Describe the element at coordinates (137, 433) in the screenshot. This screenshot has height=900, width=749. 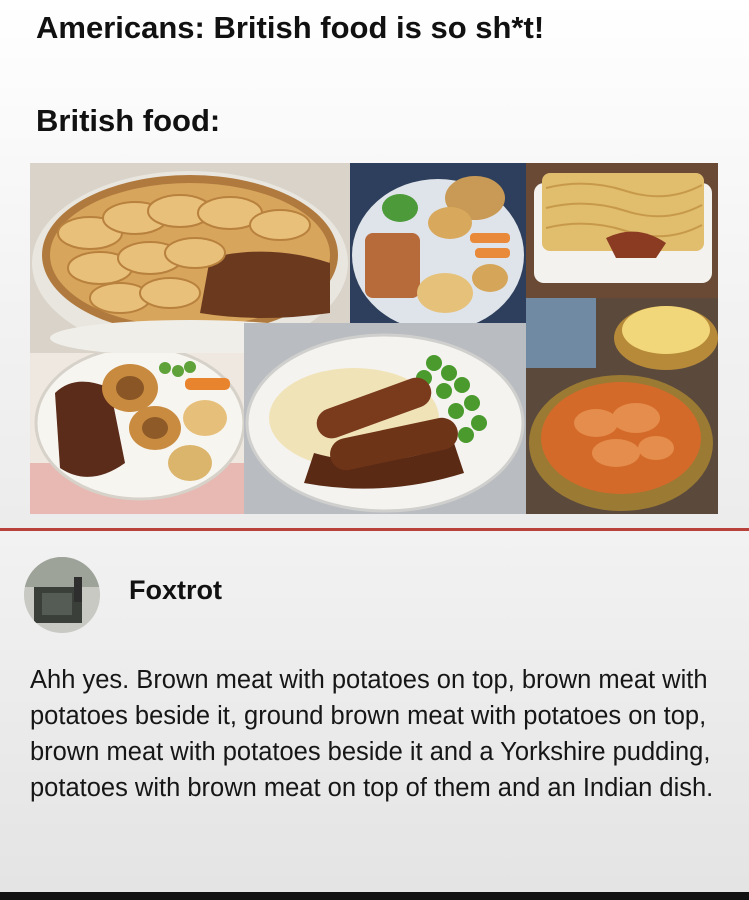
I see `roast-beef-yorkshire-pudding-icon` at that location.